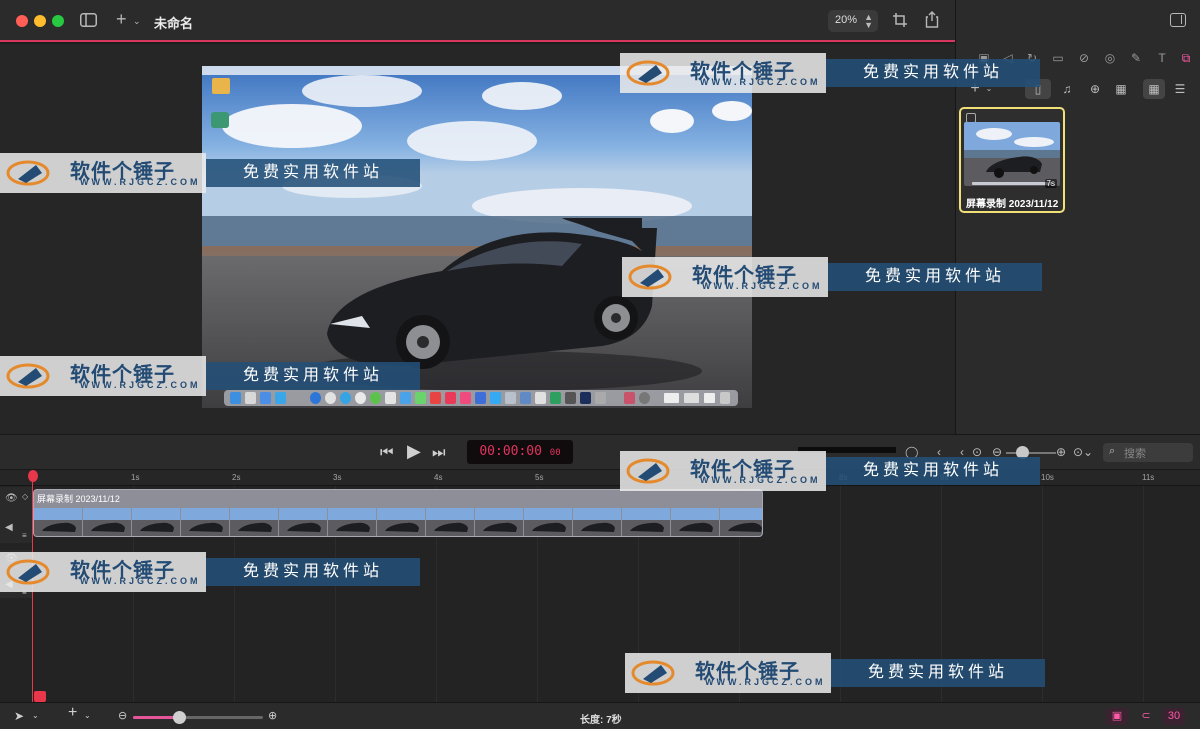 This screenshot has height=729, width=1200. What do you see at coordinates (900, 21) in the screenshot?
I see `crop-icon` at bounding box center [900, 21].